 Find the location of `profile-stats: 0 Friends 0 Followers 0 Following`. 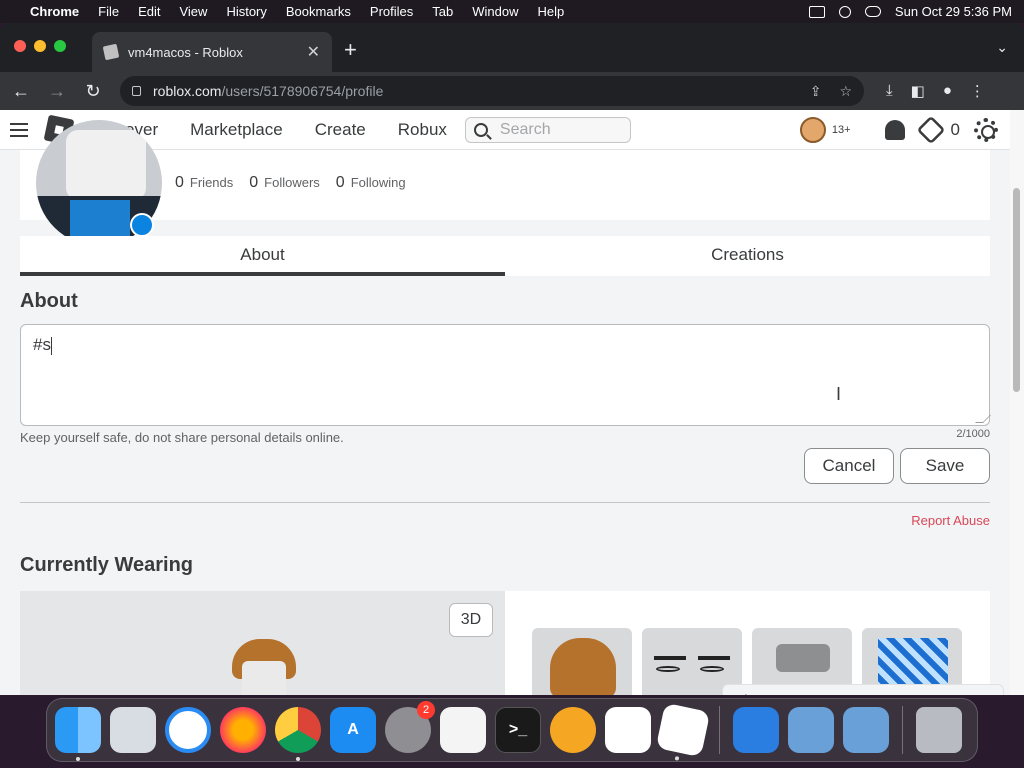

profile-stats: 0 Friends 0 Followers 0 Following is located at coordinates (290, 183).